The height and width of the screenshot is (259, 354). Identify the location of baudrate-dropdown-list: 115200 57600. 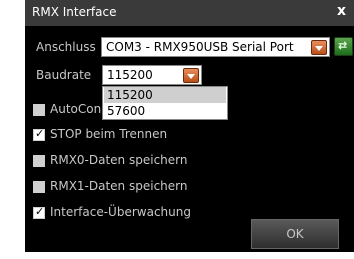
(165, 103).